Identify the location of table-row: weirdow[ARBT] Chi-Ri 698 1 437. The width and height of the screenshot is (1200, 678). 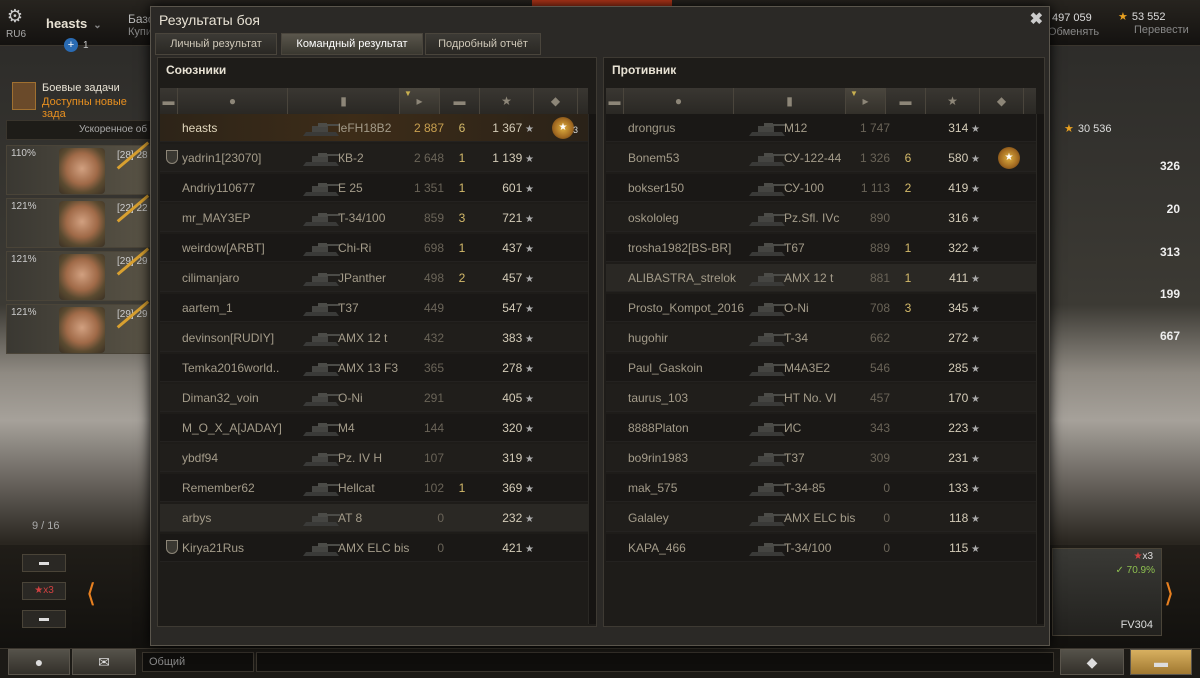
(374, 248).